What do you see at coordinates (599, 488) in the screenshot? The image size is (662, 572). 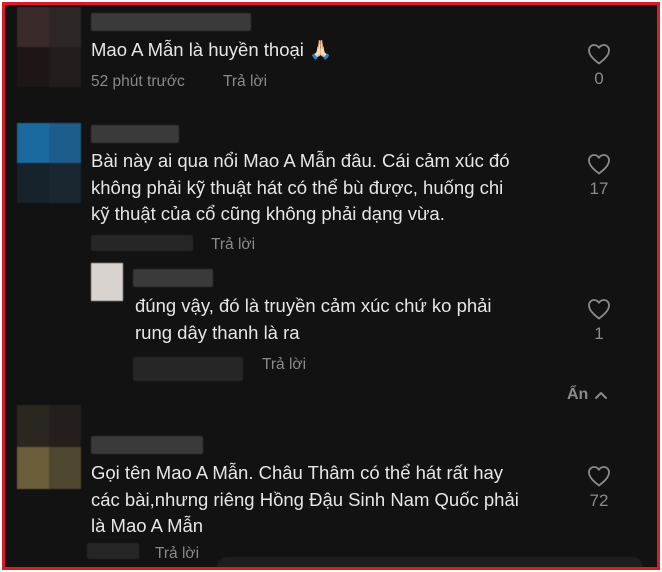 I see `like-button: 72` at bounding box center [599, 488].